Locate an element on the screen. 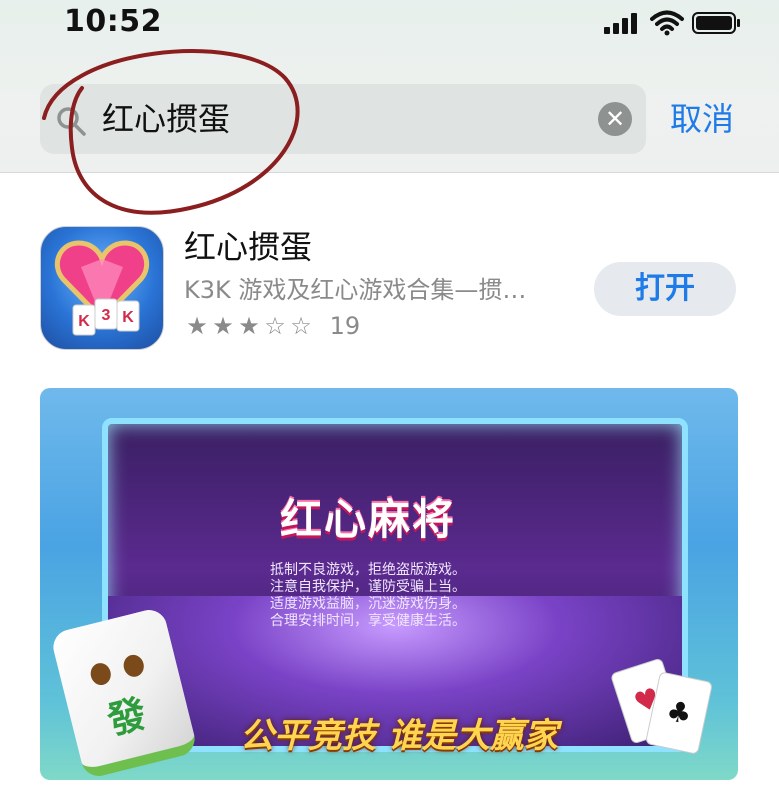 Image resolution: width=779 pixels, height=800 pixels. cancel-button: 取消 is located at coordinates (702, 119).